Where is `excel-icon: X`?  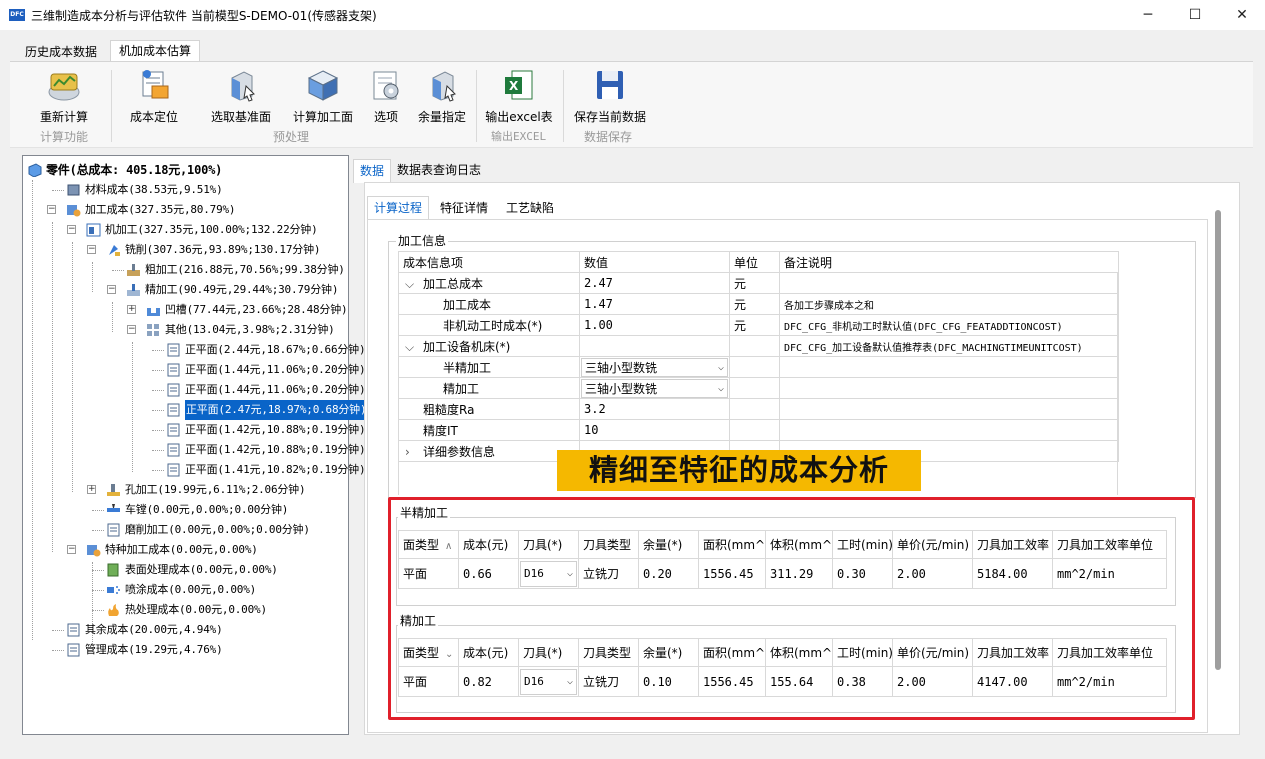
excel-icon: X is located at coordinates (519, 85).